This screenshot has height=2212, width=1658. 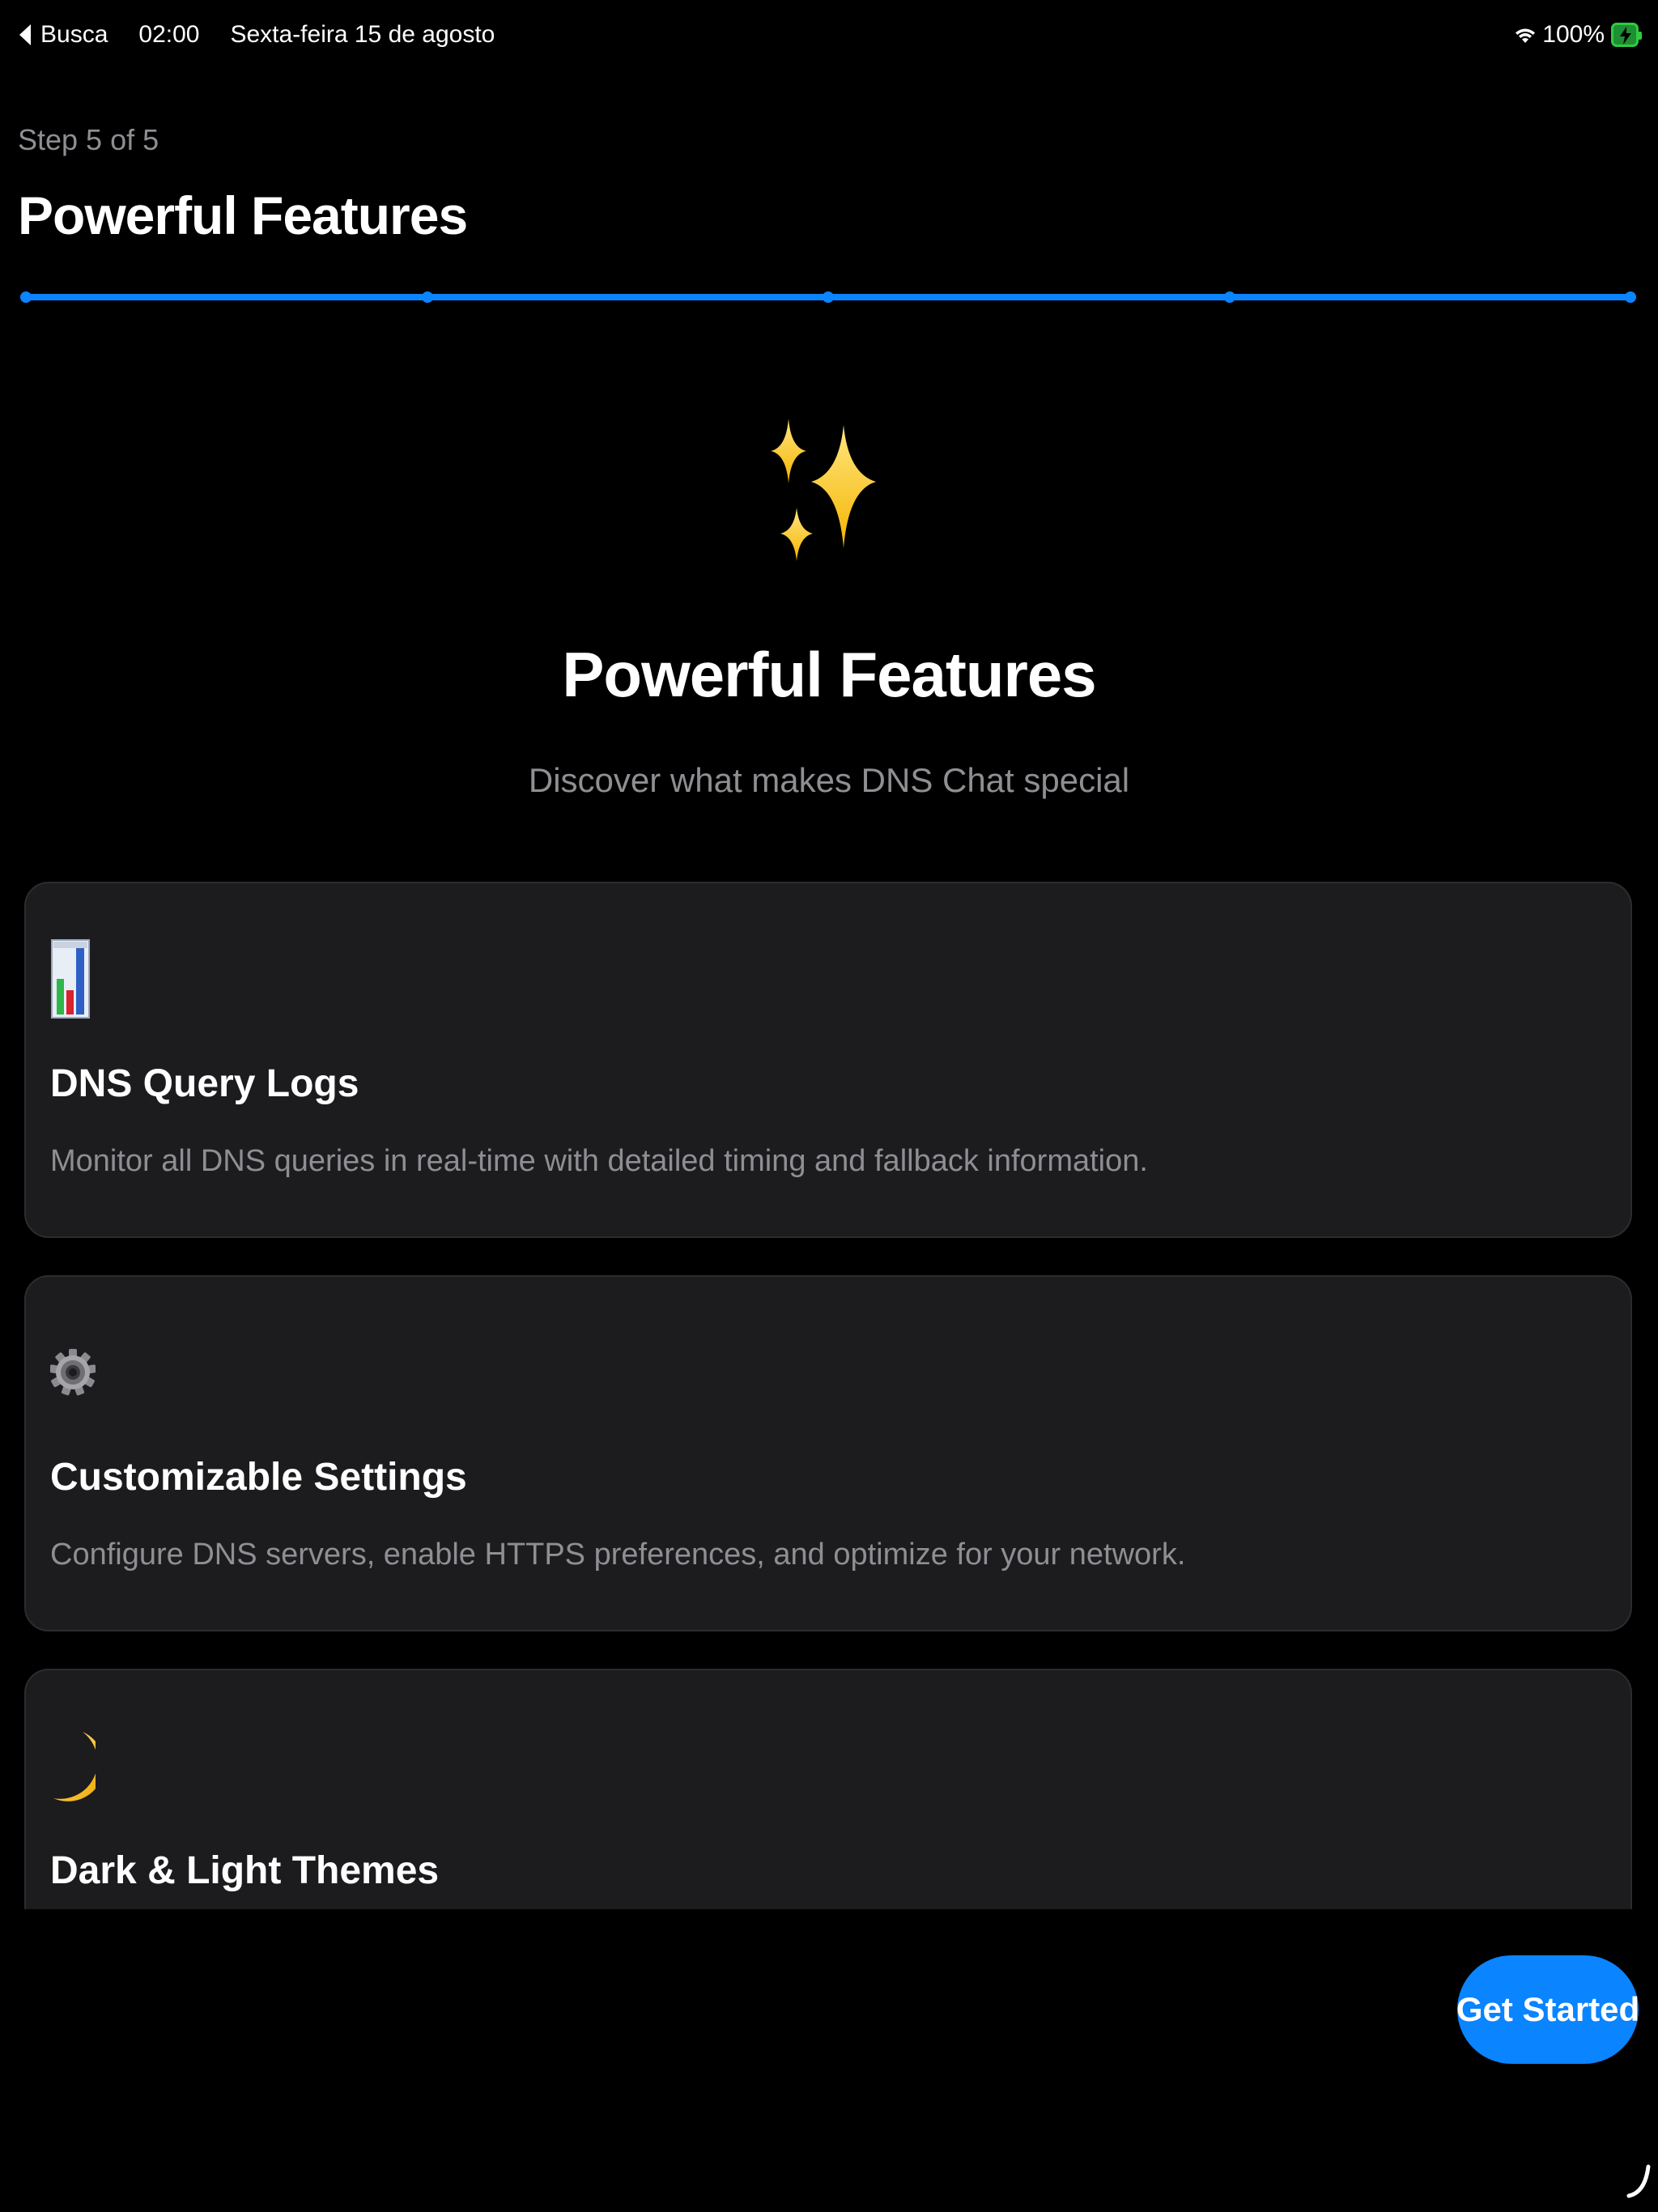 I want to click on feature-title: Dark & Light Themes, so click(x=245, y=1871).